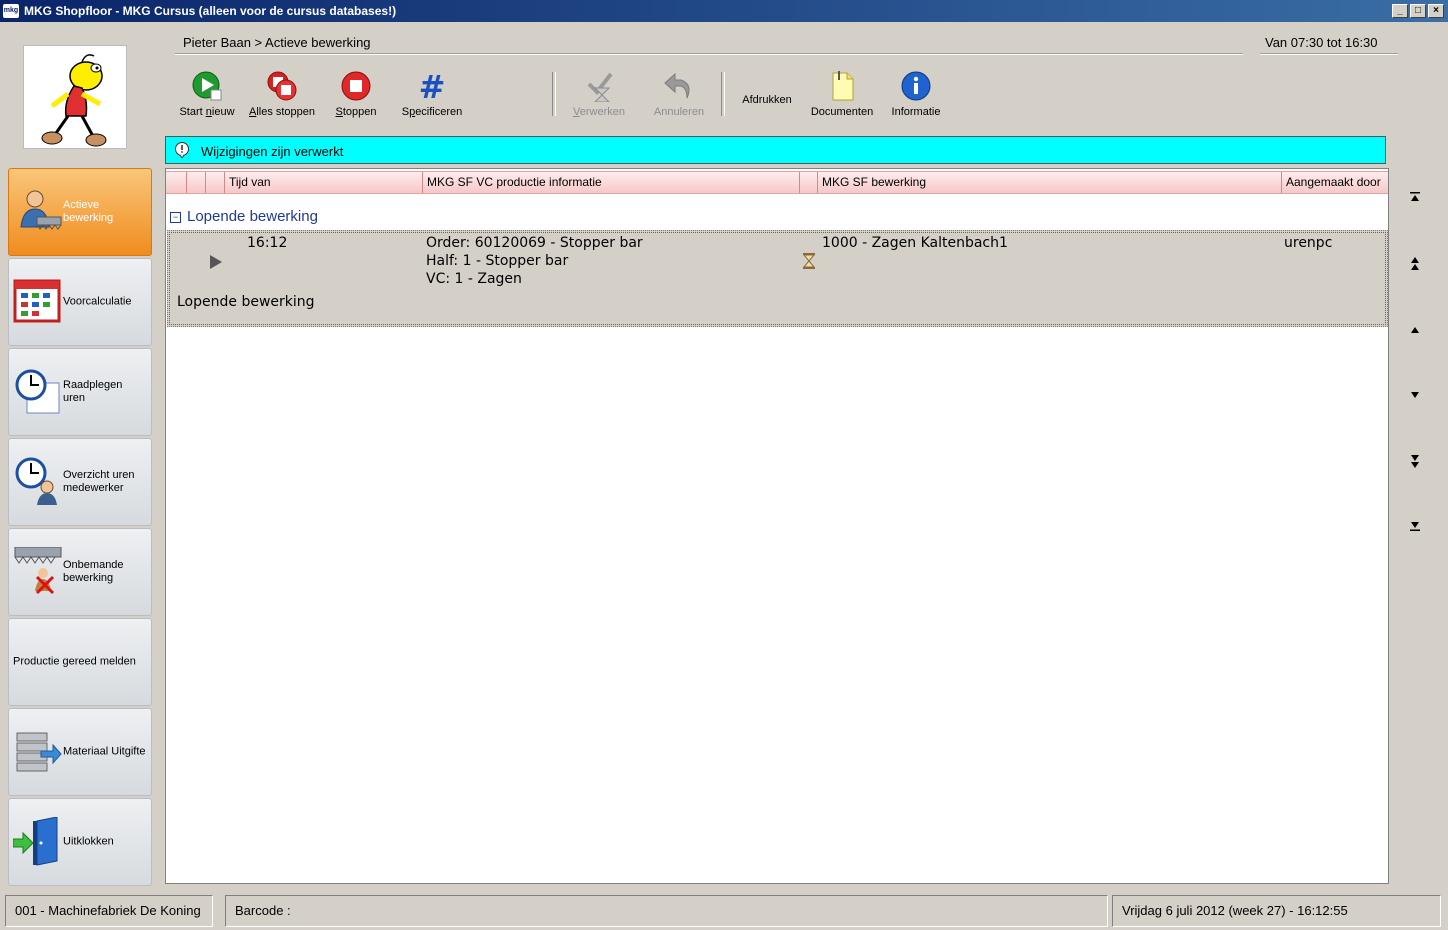 The width and height of the screenshot is (1448, 930). I want to click on start-nieuw-label: Start nieuw, so click(207, 112).